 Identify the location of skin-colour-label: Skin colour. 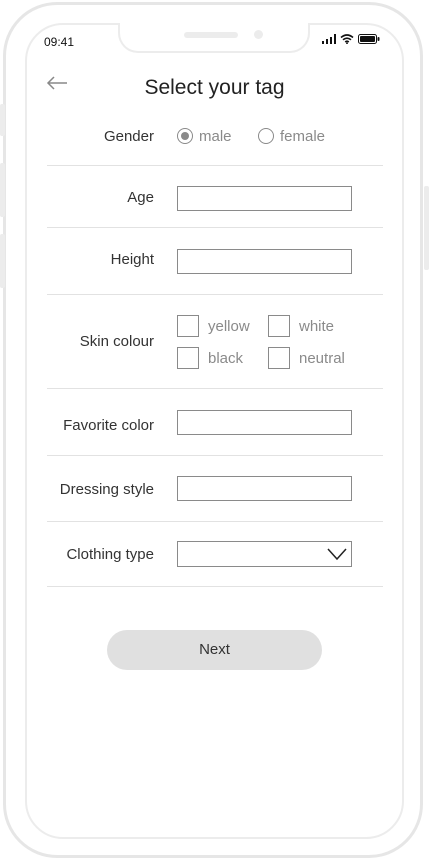
(116, 341).